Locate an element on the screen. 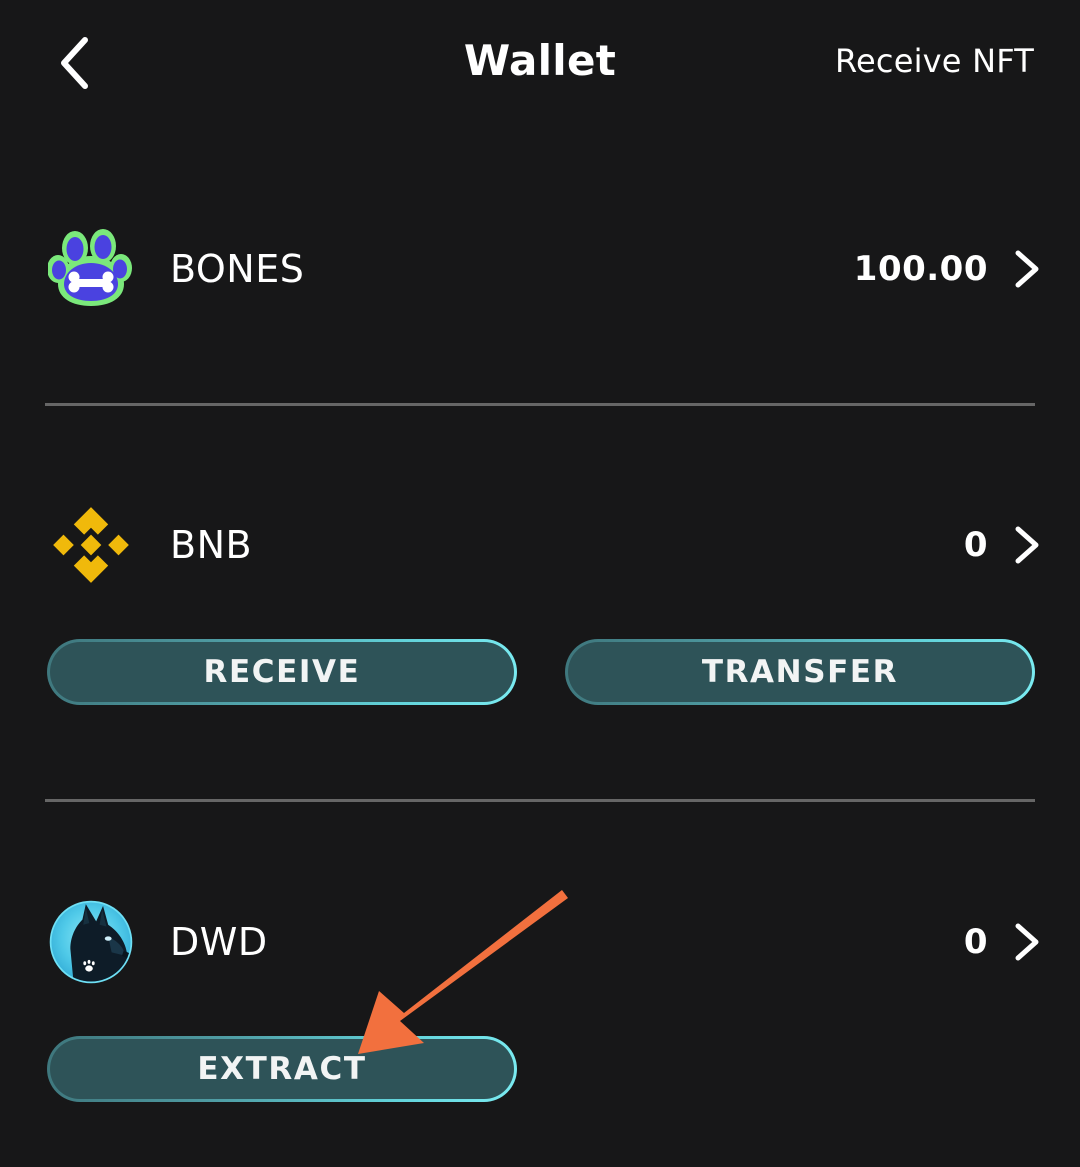 This screenshot has height=1167, width=1080. receive-button-label: RECEIVE is located at coordinates (282, 672).